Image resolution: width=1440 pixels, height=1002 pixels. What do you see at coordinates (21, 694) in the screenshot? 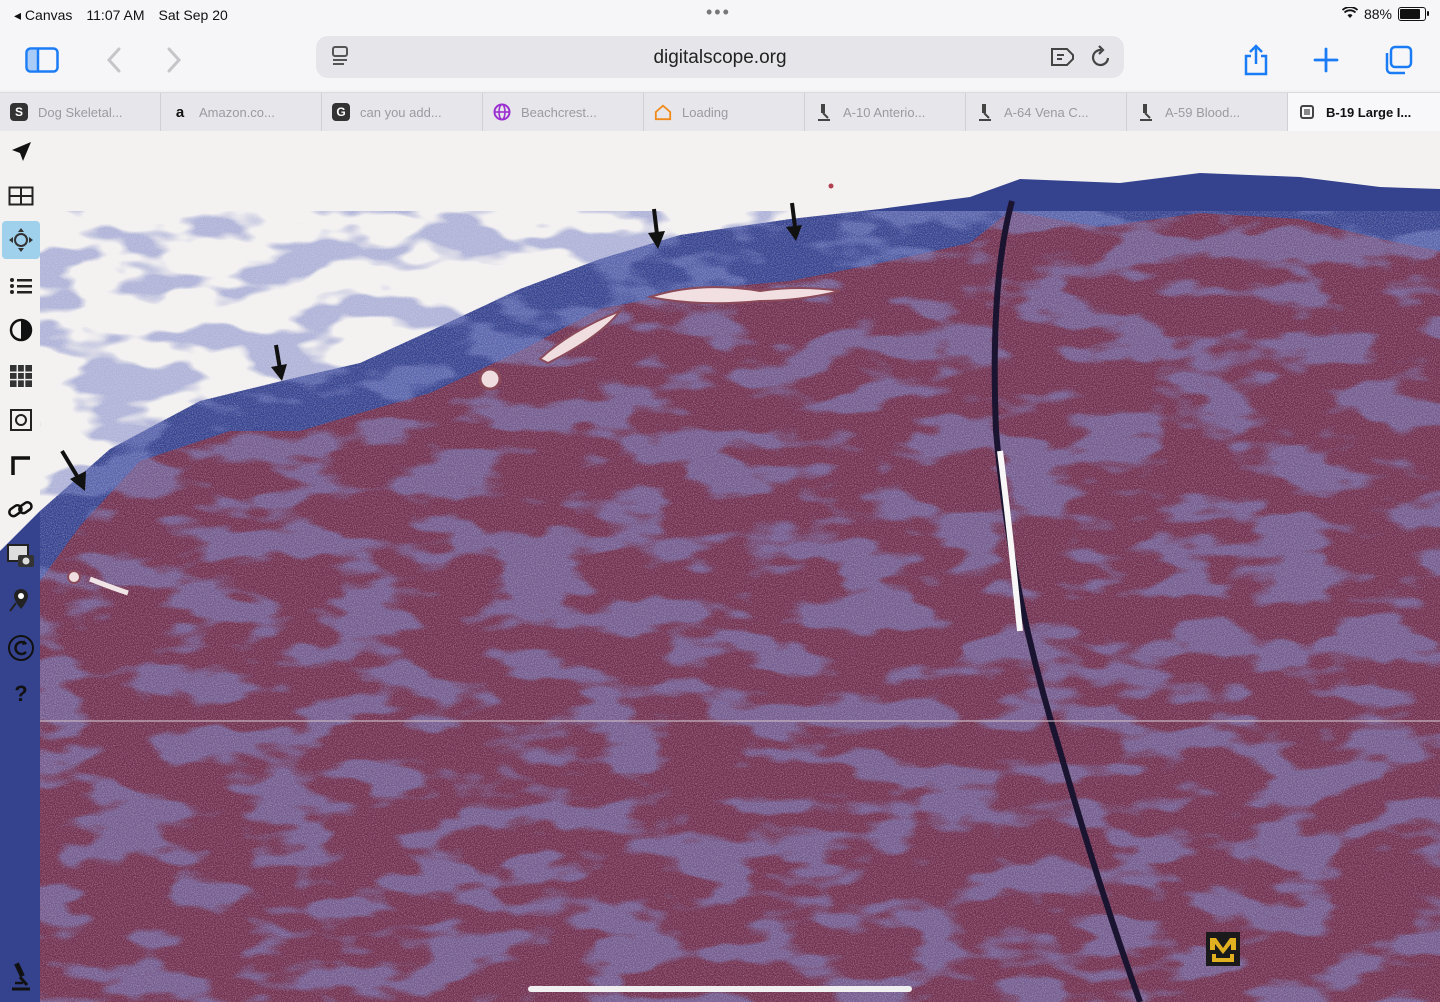
I see `help-icon: ?` at bounding box center [21, 694].